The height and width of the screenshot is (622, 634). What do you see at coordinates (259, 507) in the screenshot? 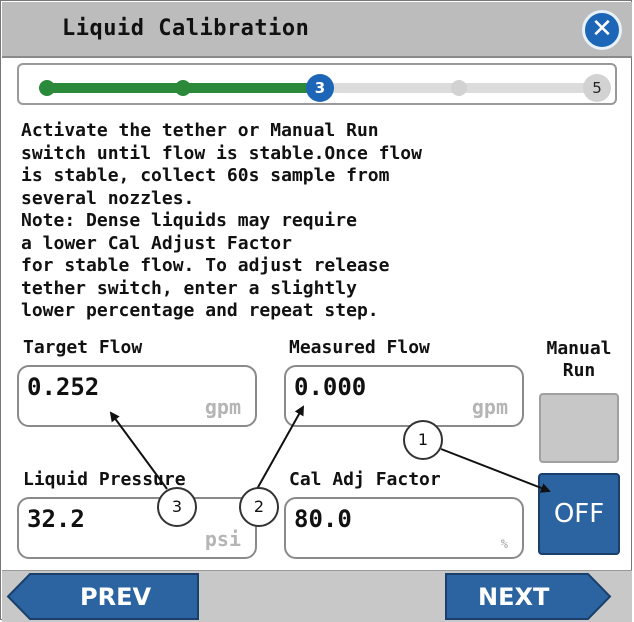
I see `callout-2: 2` at bounding box center [259, 507].